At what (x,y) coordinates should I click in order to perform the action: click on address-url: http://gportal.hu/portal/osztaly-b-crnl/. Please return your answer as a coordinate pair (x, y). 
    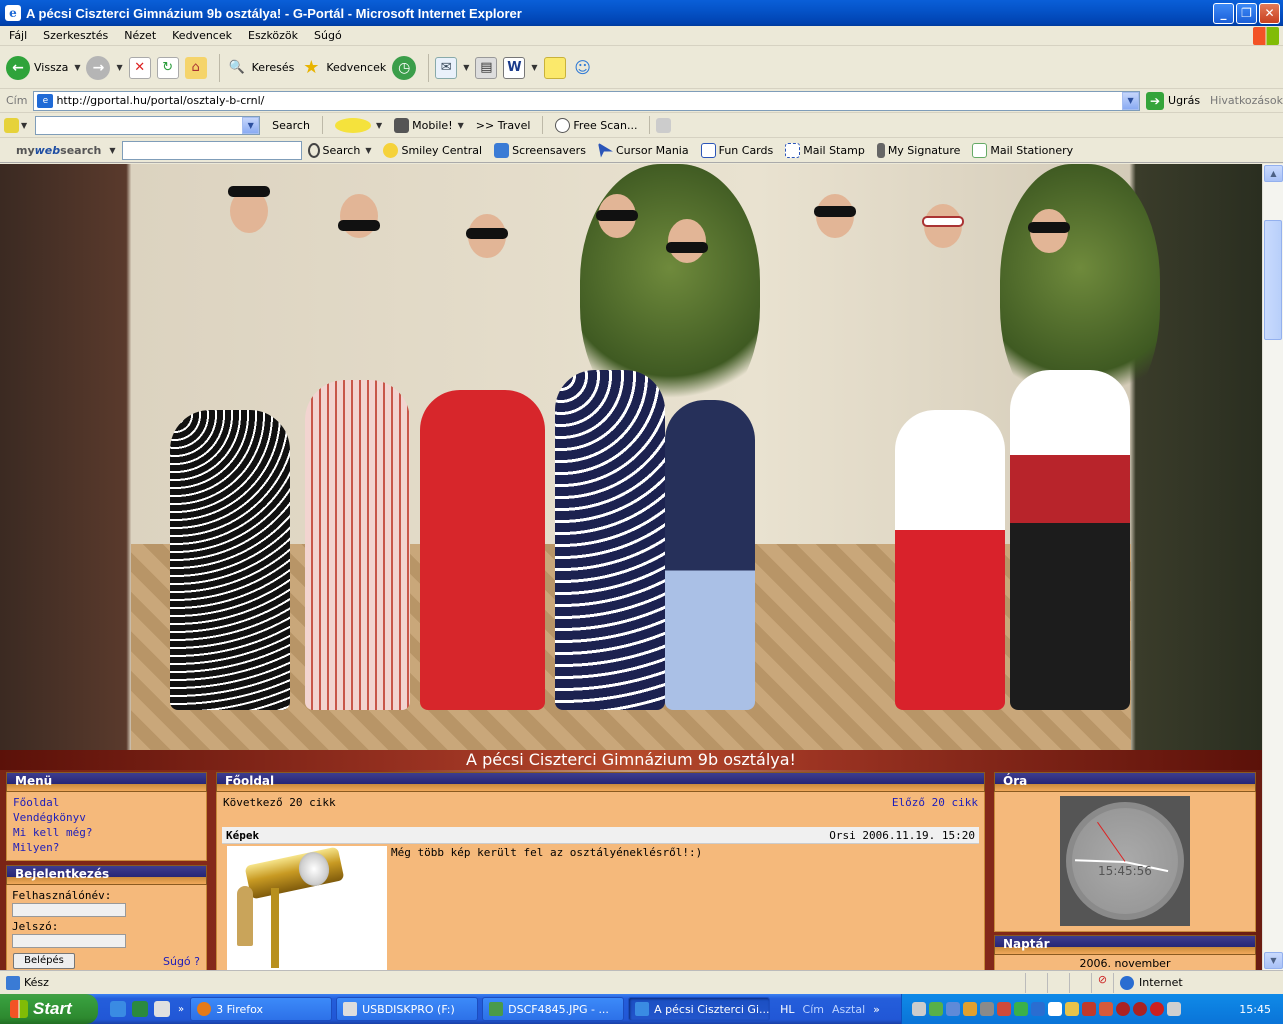
    Looking at the image, I should click on (589, 100).